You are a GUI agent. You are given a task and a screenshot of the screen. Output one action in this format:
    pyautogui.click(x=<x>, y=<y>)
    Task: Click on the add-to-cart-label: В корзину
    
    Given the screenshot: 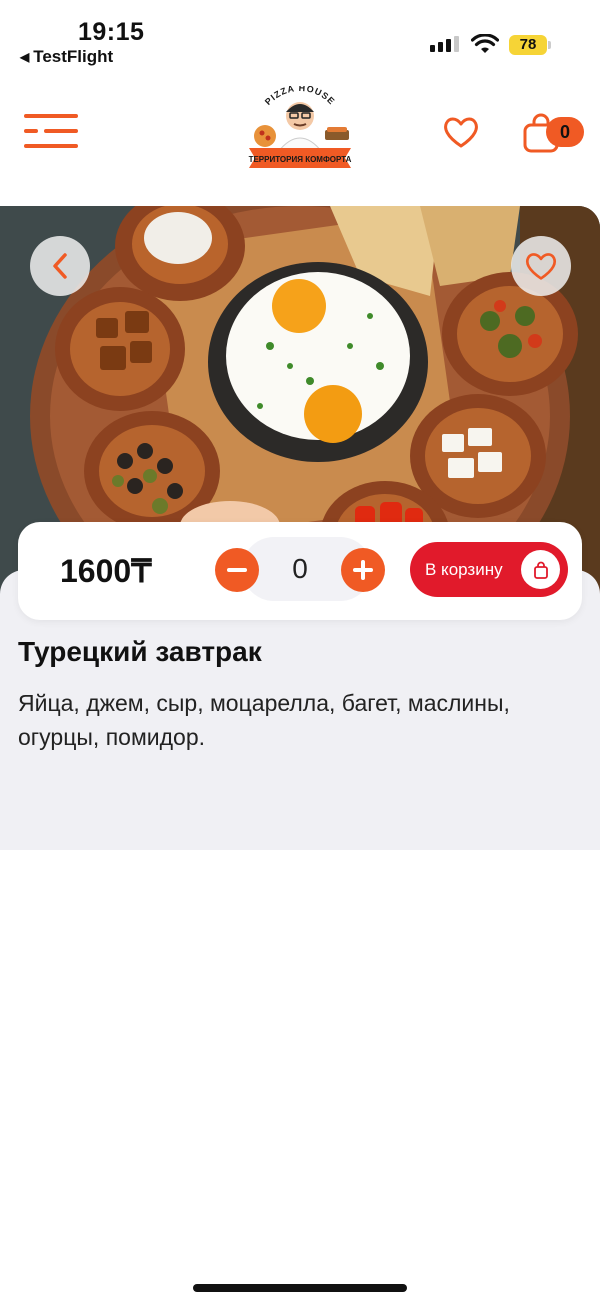 What is the action you would take?
    pyautogui.click(x=464, y=569)
    